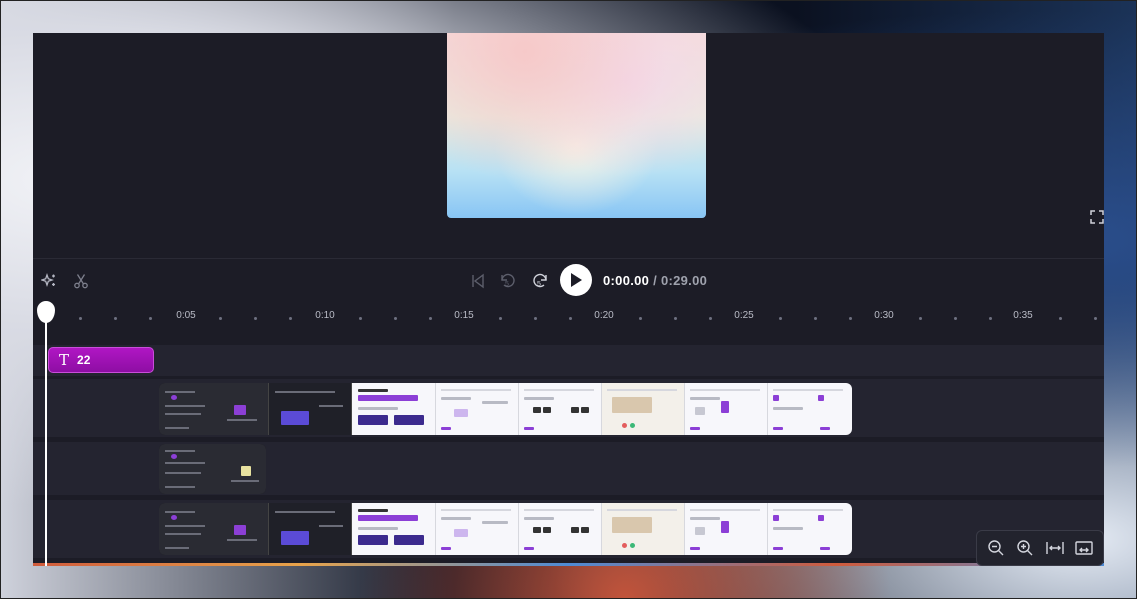  I want to click on ruler-label: 0:30, so click(884, 315).